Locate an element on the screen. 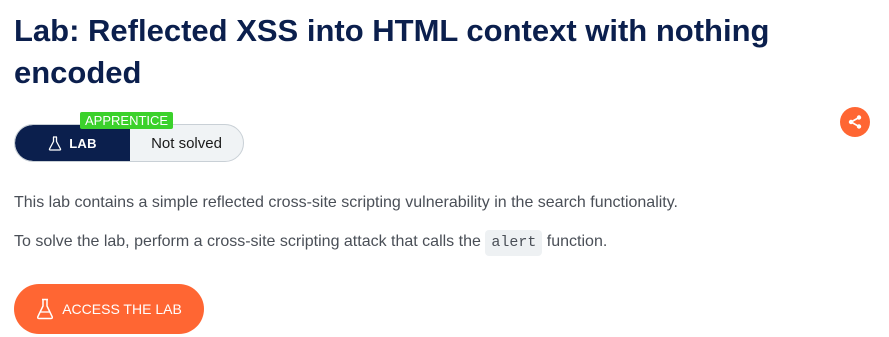 The height and width of the screenshot is (337, 889). share-icon is located at coordinates (855, 122).